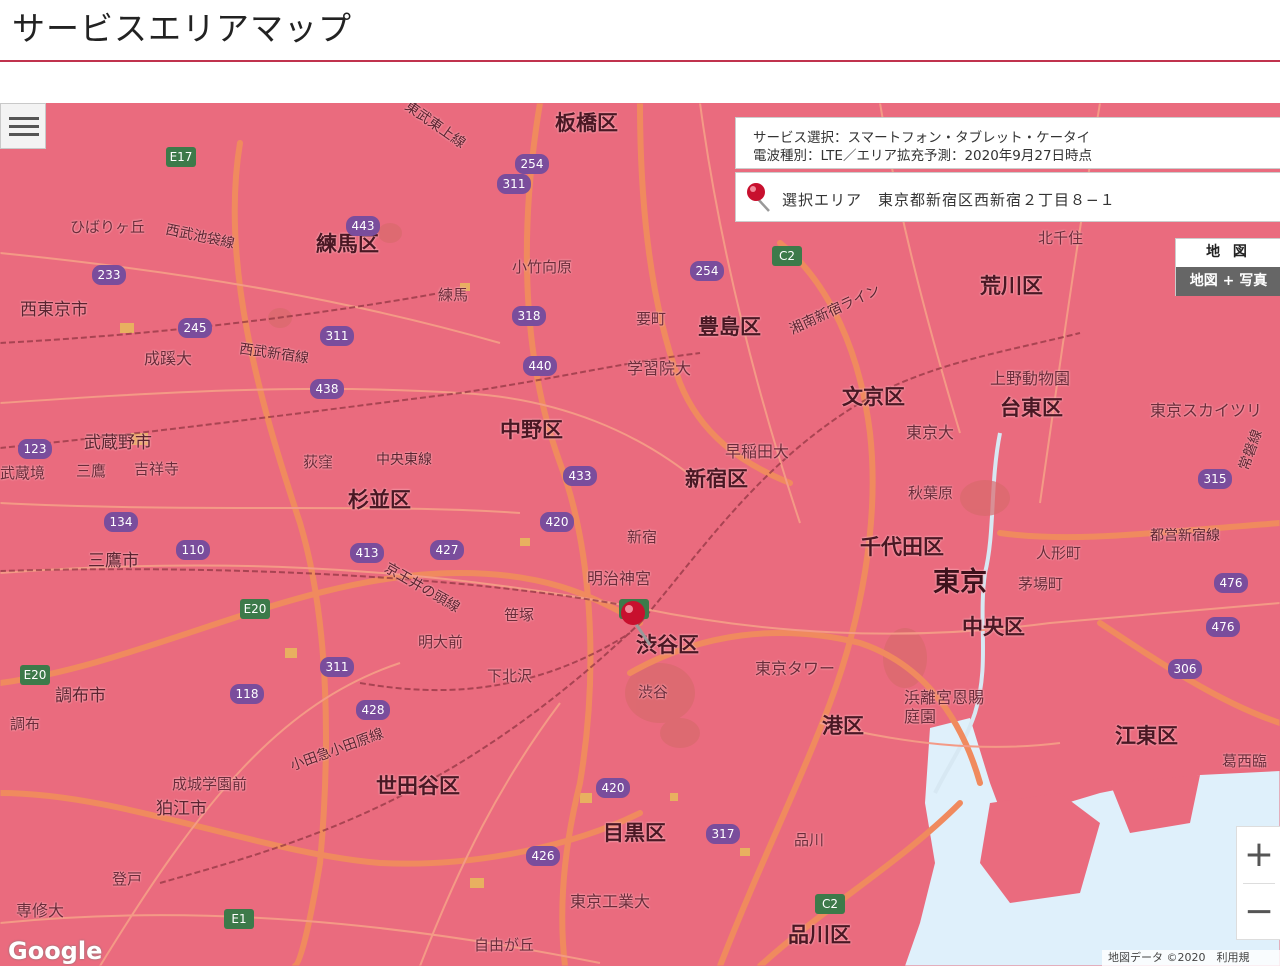 The height and width of the screenshot is (966, 1280). What do you see at coordinates (193, 550) in the screenshot?
I see `route-shield: 110` at bounding box center [193, 550].